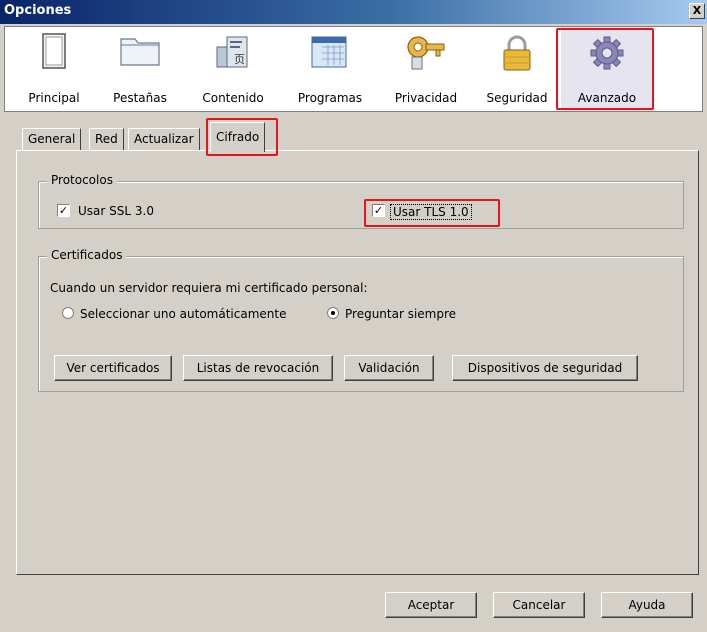  I want to click on cancelar-button: Cancelar, so click(539, 605).